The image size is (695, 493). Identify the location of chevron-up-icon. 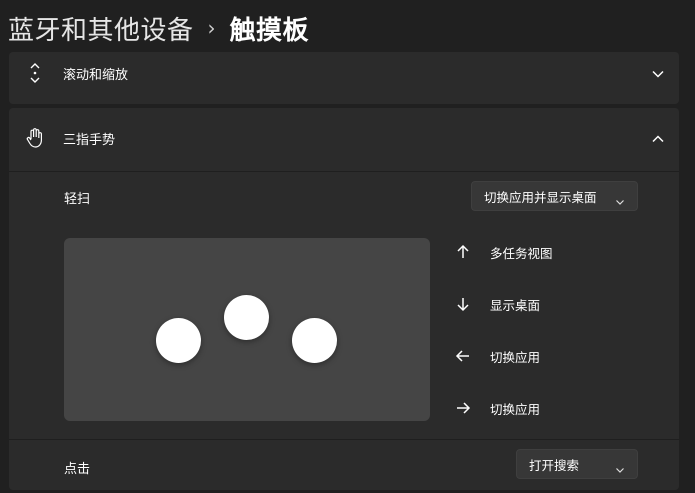
(658, 138).